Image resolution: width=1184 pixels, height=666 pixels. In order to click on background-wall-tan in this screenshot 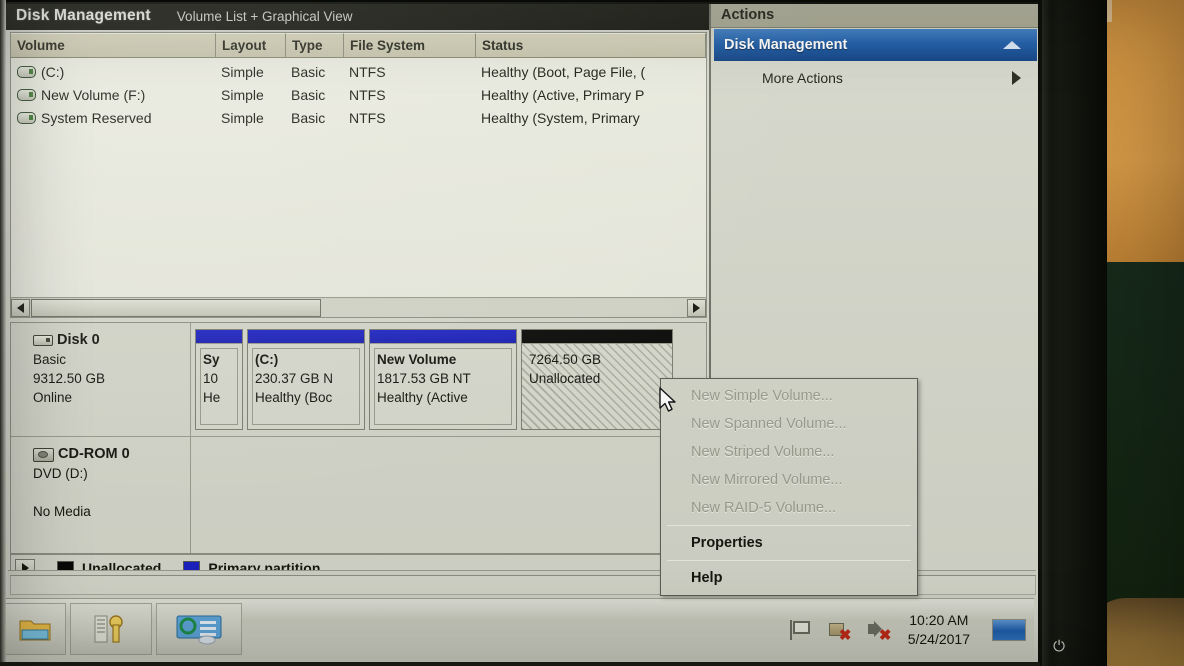, I will do `click(1145, 134)`.